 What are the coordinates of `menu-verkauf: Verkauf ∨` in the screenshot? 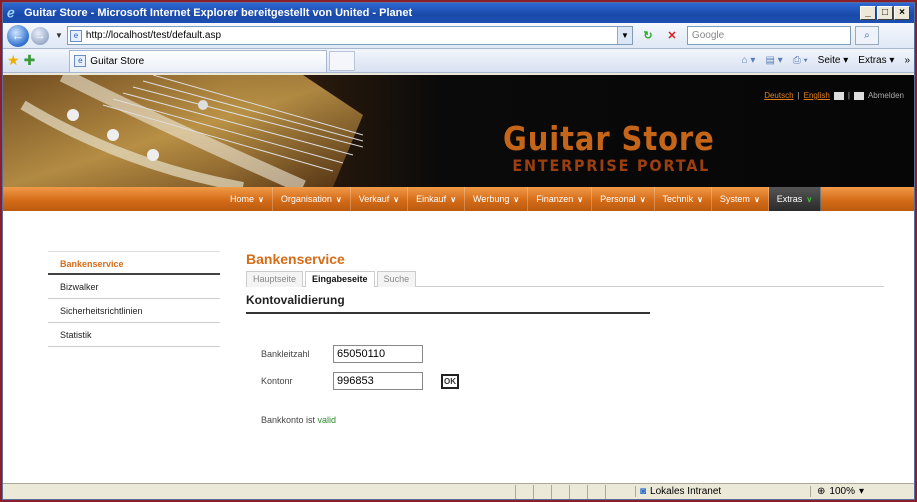 It's located at (380, 199).